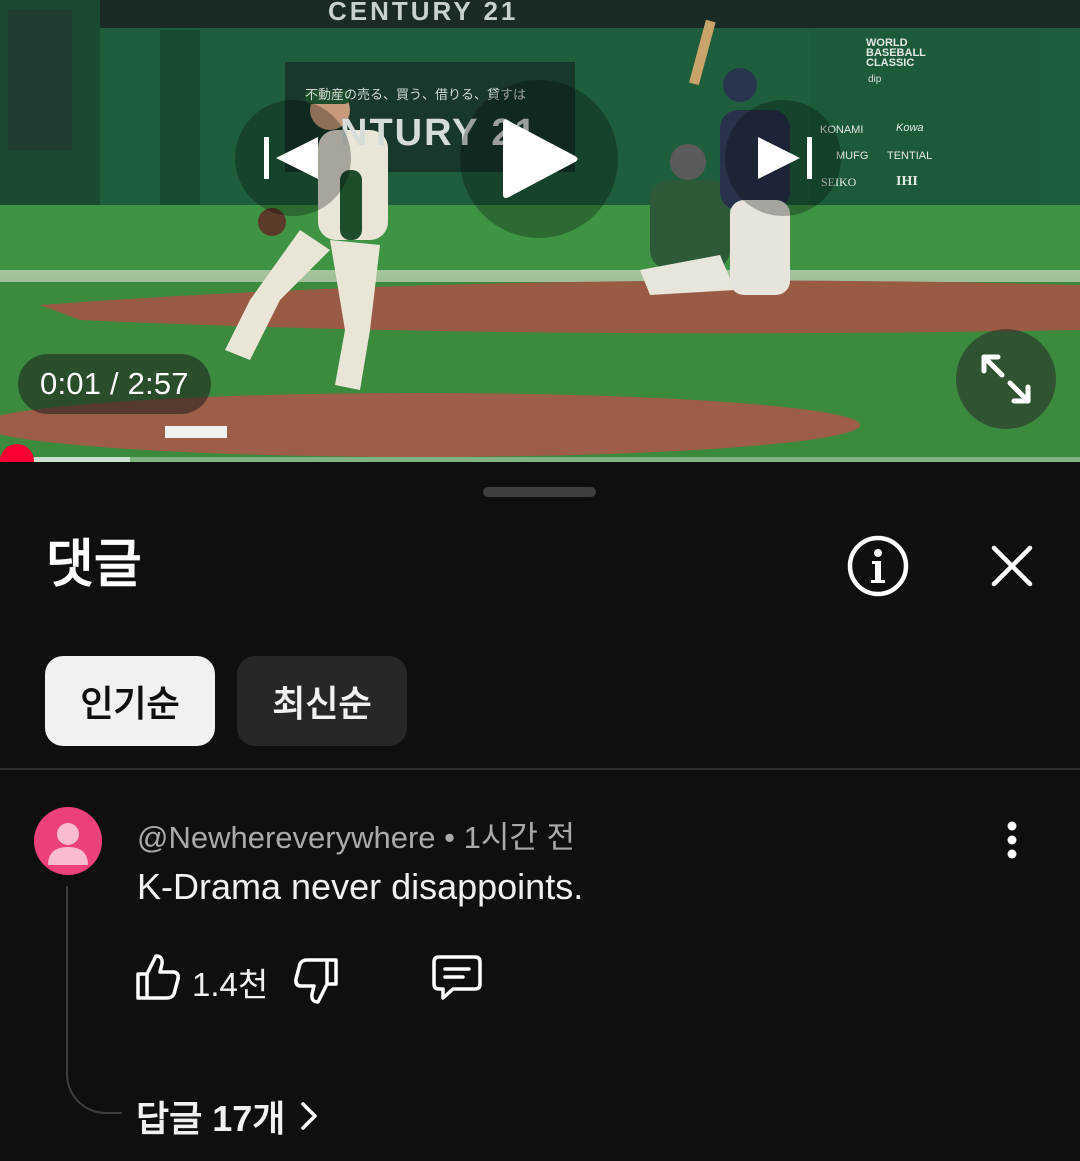 The width and height of the screenshot is (1080, 1161). I want to click on like-button, so click(158, 977).